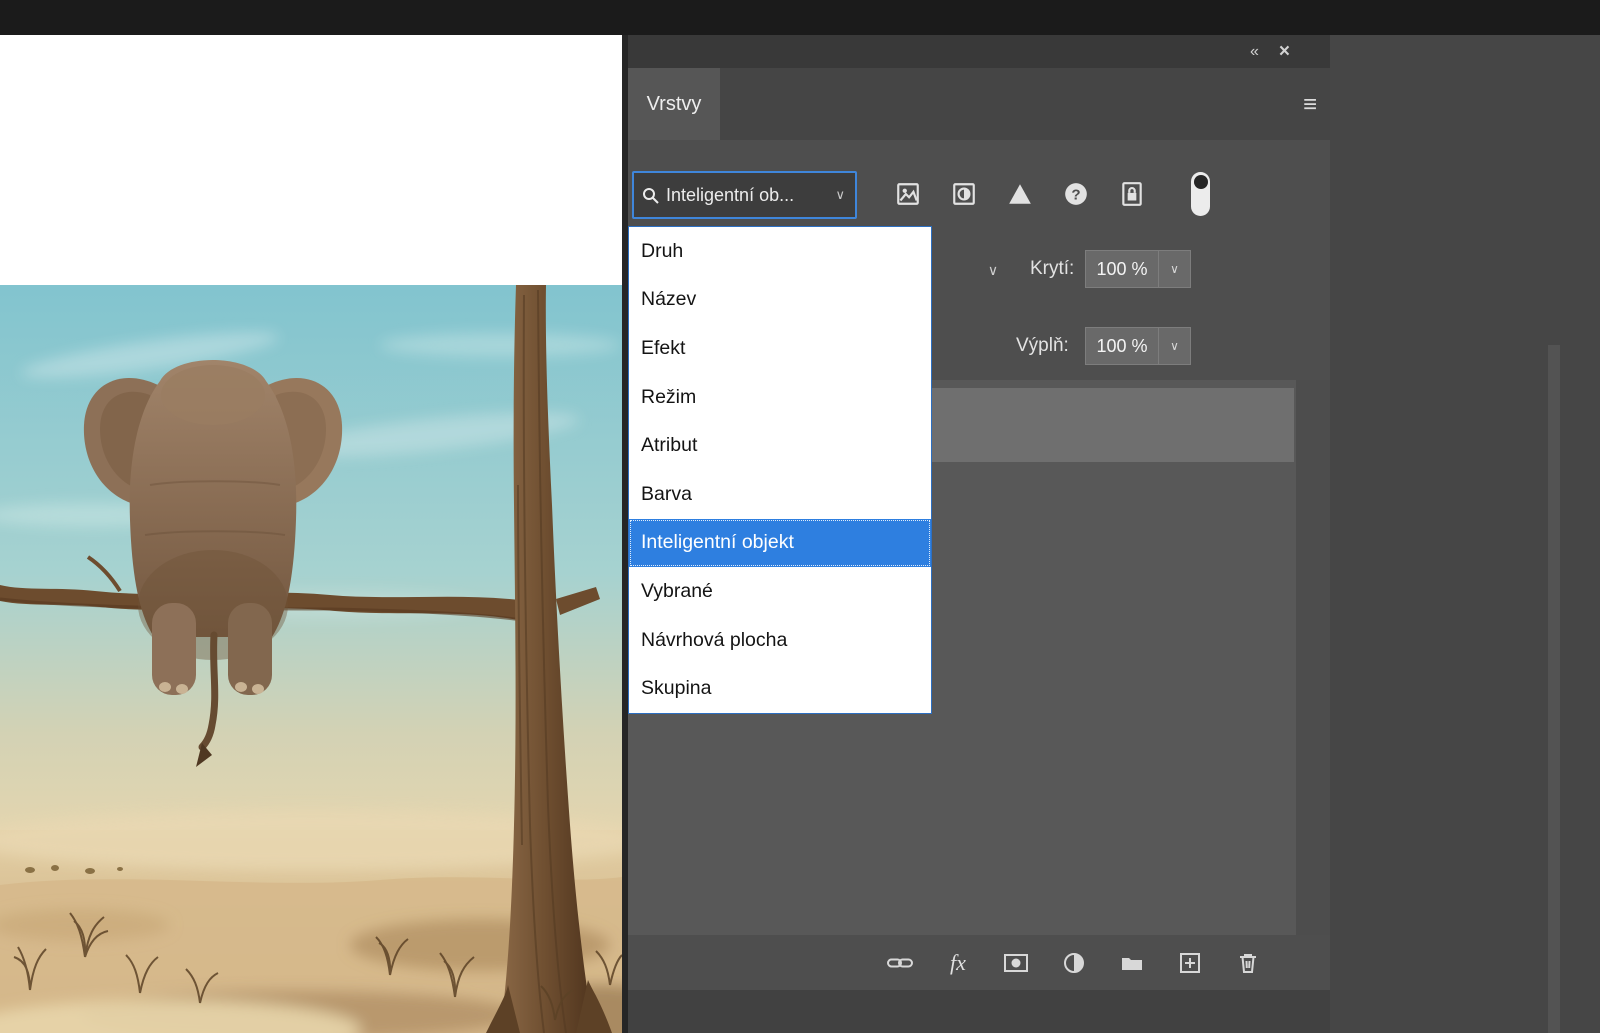 This screenshot has height=1033, width=1600. What do you see at coordinates (780, 591) in the screenshot?
I see `dropdown-item-vybrane: Vybrané` at bounding box center [780, 591].